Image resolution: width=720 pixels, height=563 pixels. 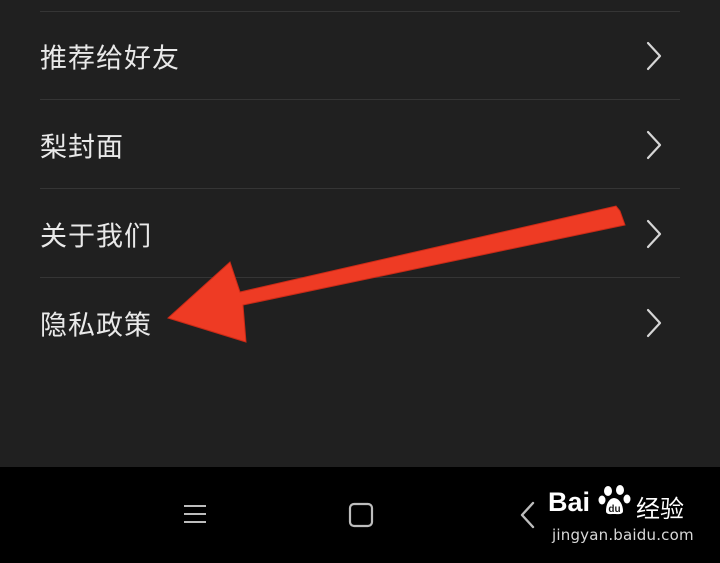 I want to click on chevron-left-back-icon, so click(x=527, y=515).